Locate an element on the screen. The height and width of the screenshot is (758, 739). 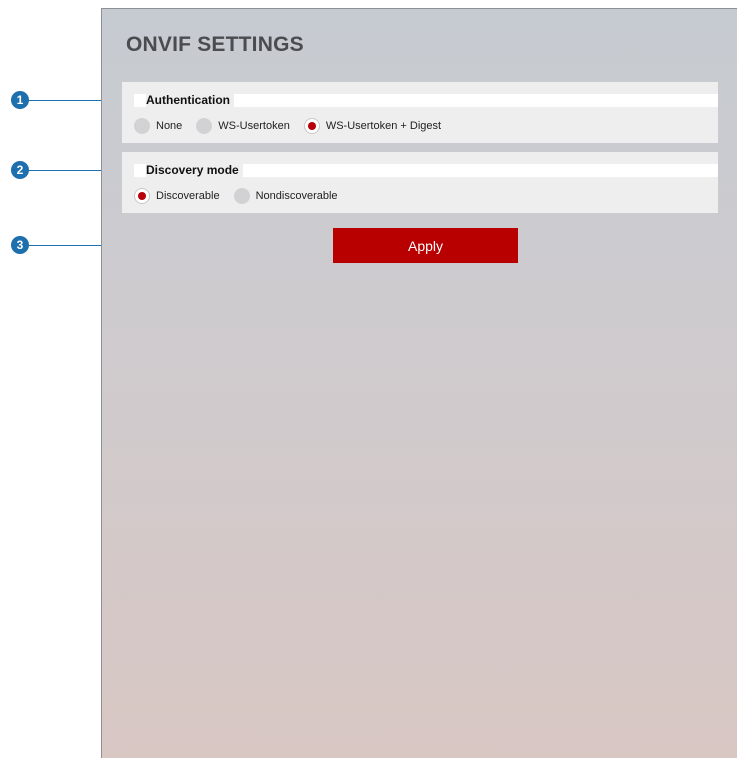
auth-option-ws-usertoken: WS-Usertoken is located at coordinates (243, 126).